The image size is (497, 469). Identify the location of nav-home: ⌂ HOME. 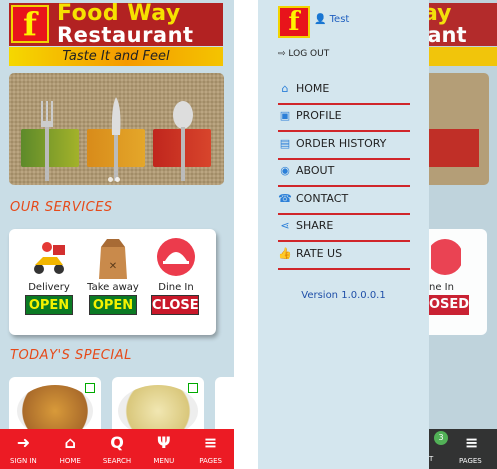
(70, 449).